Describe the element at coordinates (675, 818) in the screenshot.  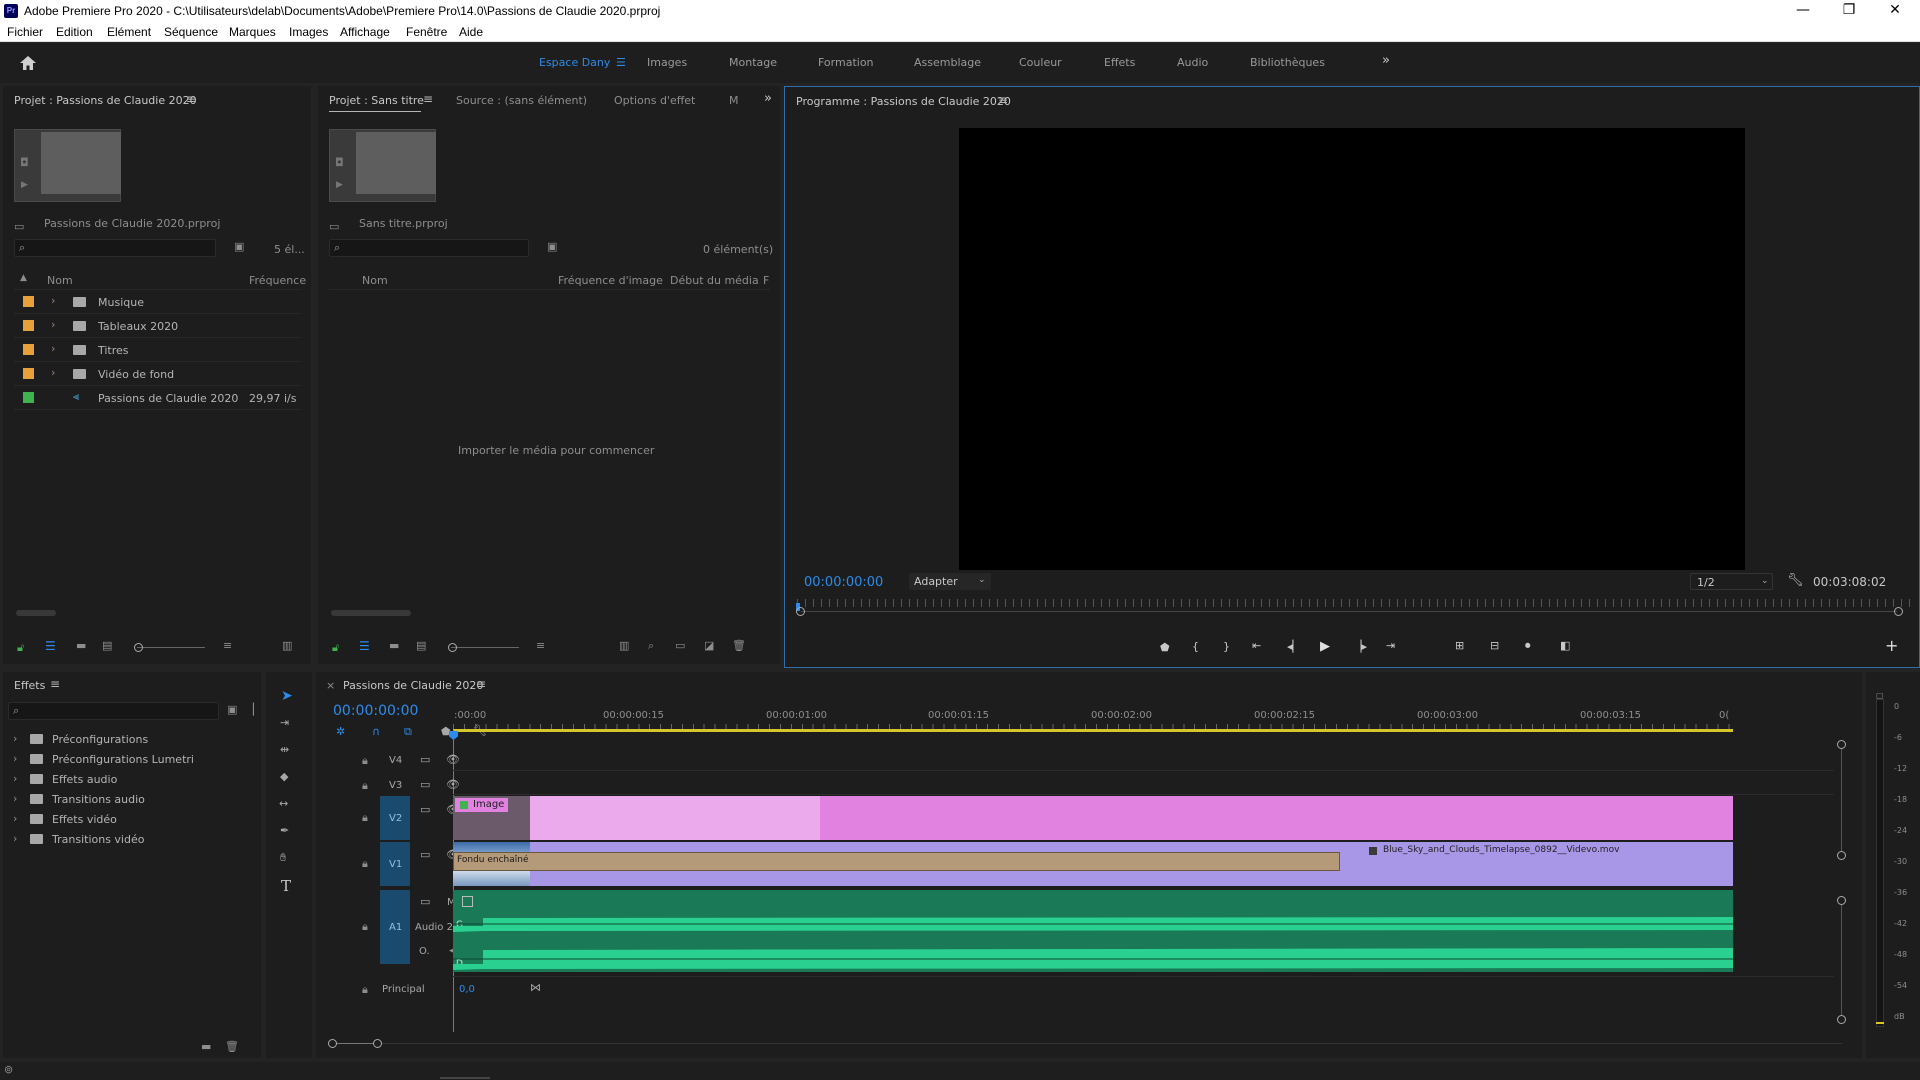
I see `clip-transition` at that location.